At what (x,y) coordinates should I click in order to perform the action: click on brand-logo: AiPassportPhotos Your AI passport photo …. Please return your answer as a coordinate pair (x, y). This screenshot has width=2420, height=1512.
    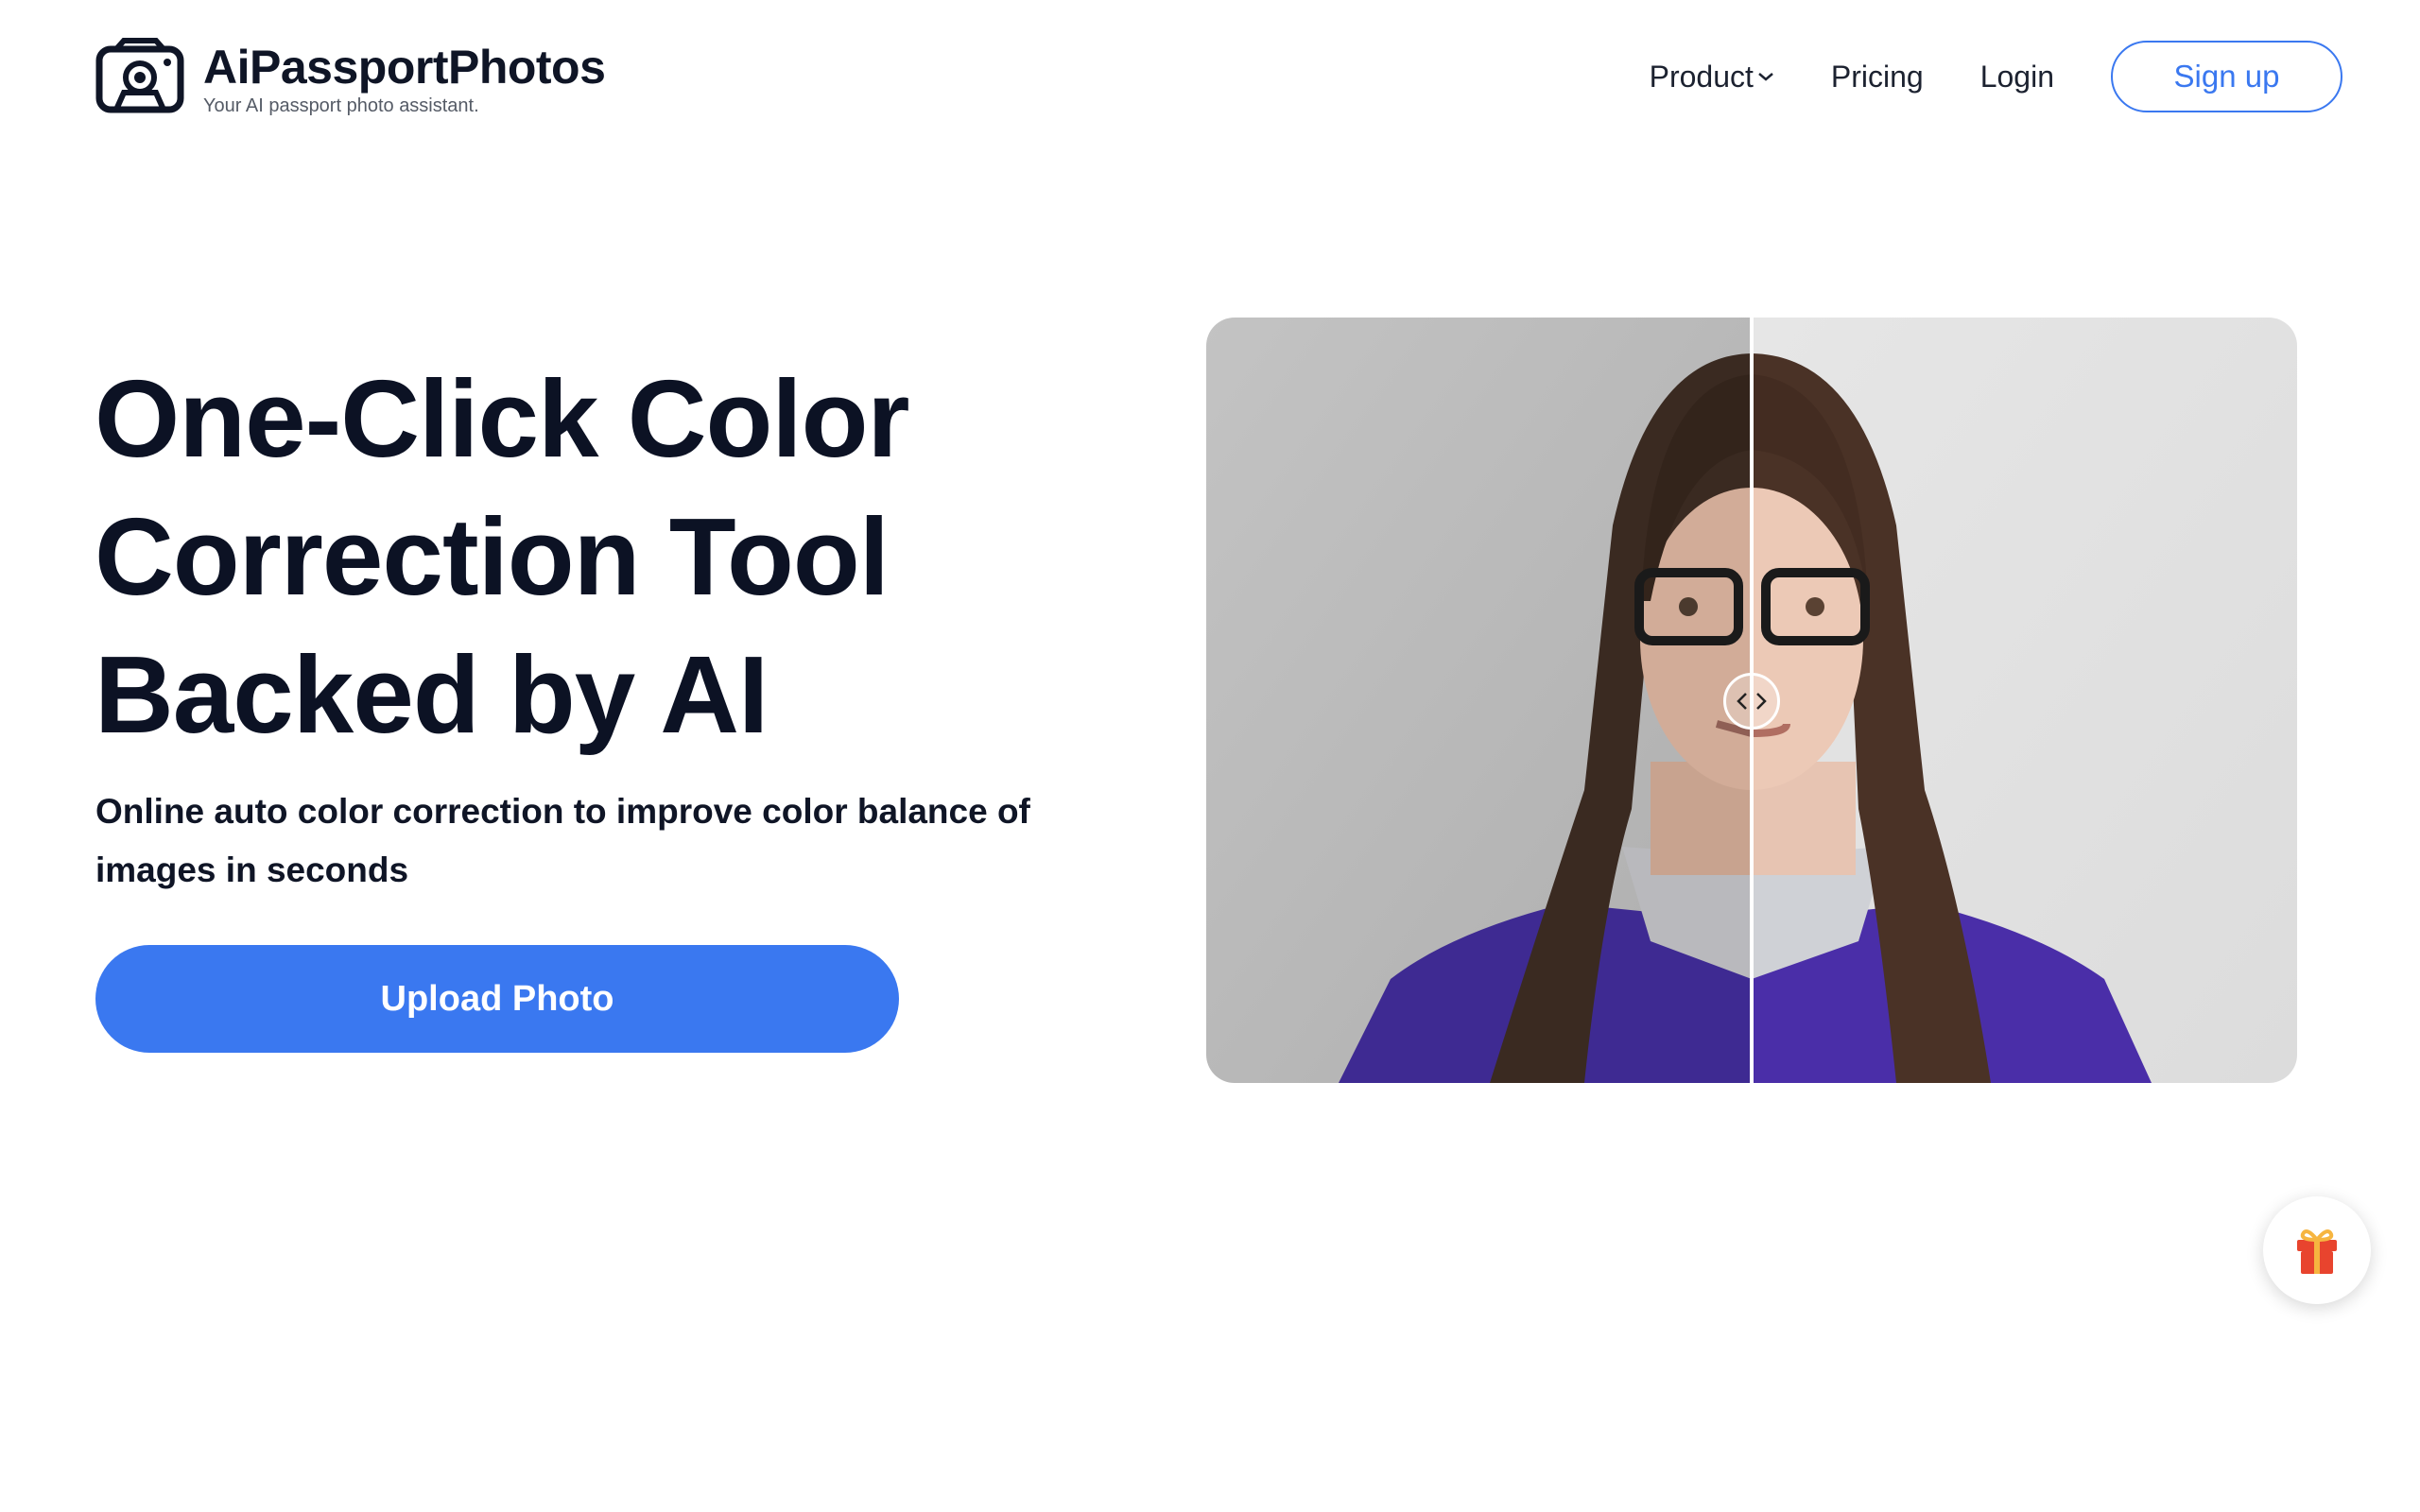
    Looking at the image, I should click on (350, 77).